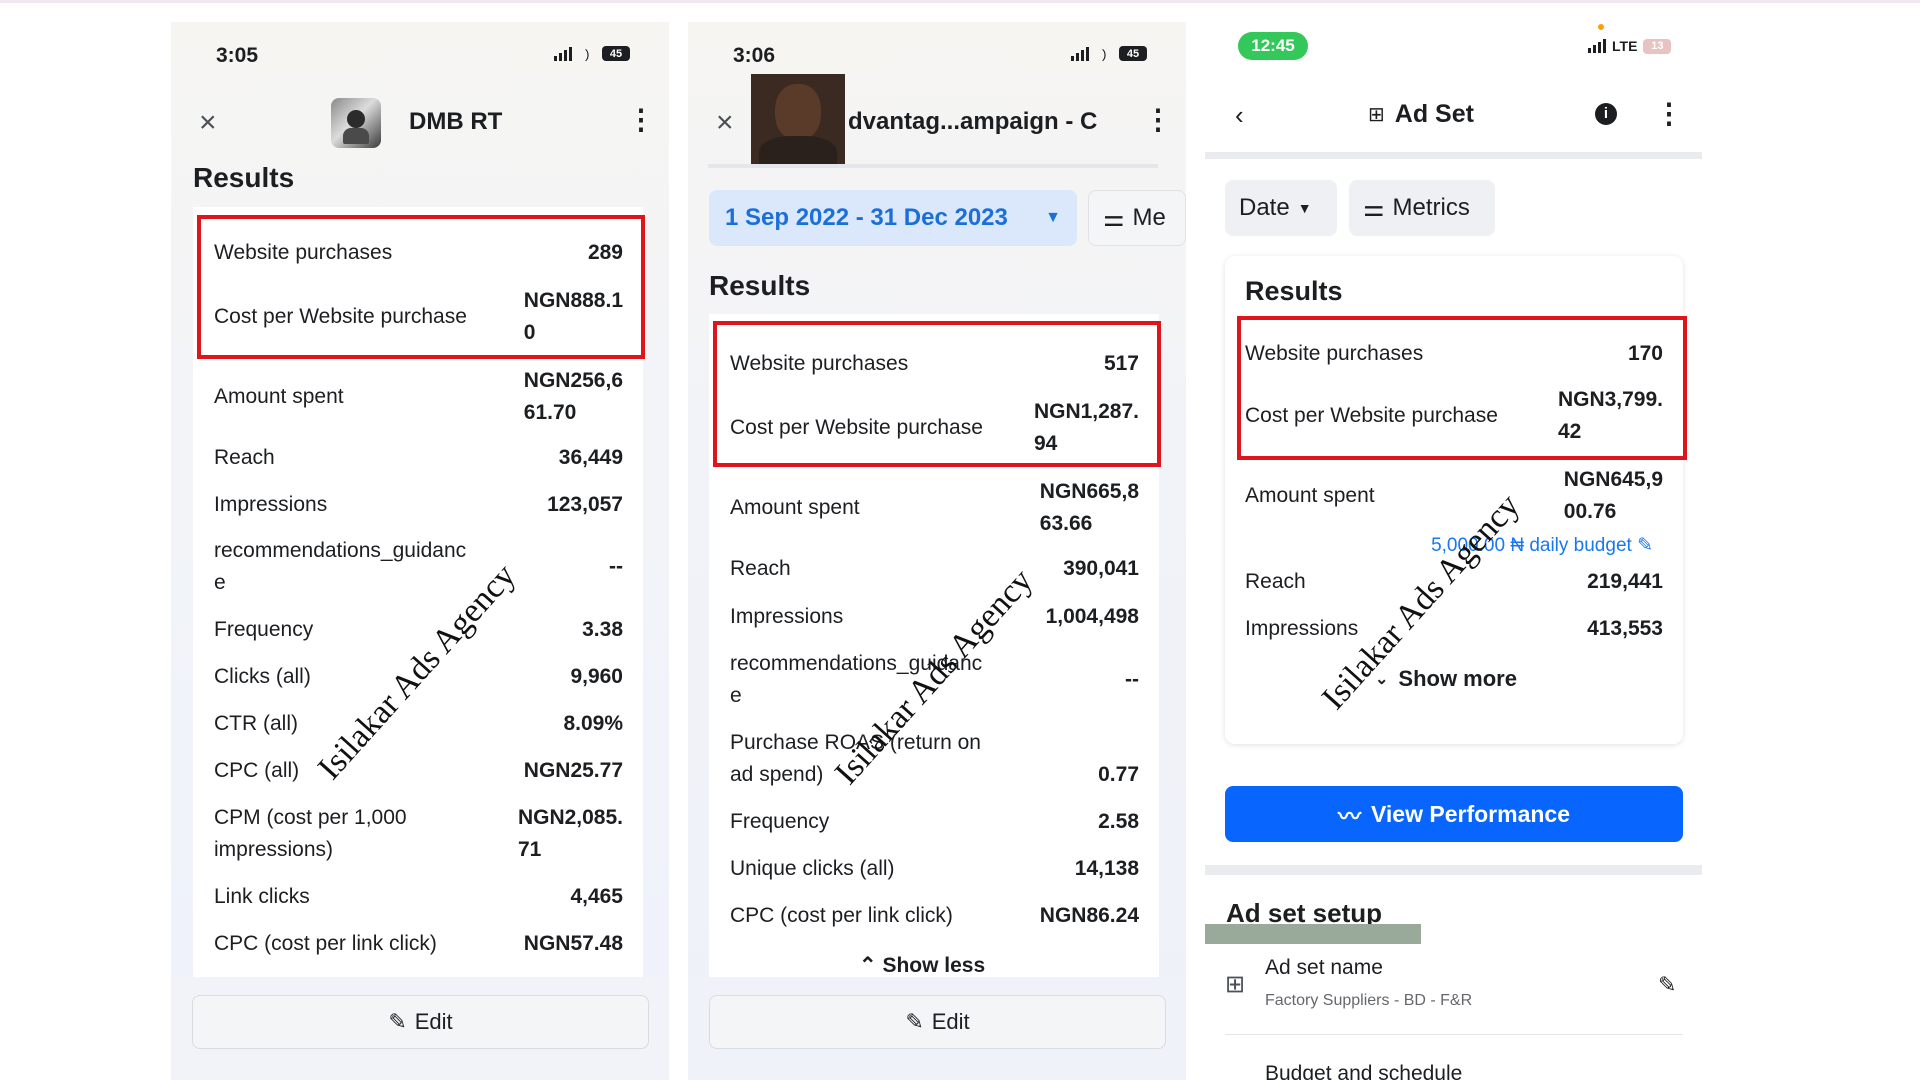 This screenshot has height=1080, width=1920. Describe the element at coordinates (1470, 813) in the screenshot. I see `view-performance-label: View Performance` at that location.